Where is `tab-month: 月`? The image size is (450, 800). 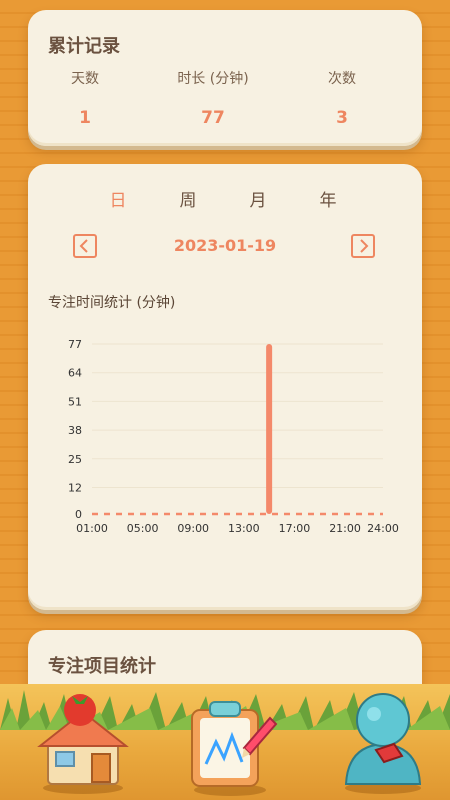
tab-month: 月 is located at coordinates (258, 198).